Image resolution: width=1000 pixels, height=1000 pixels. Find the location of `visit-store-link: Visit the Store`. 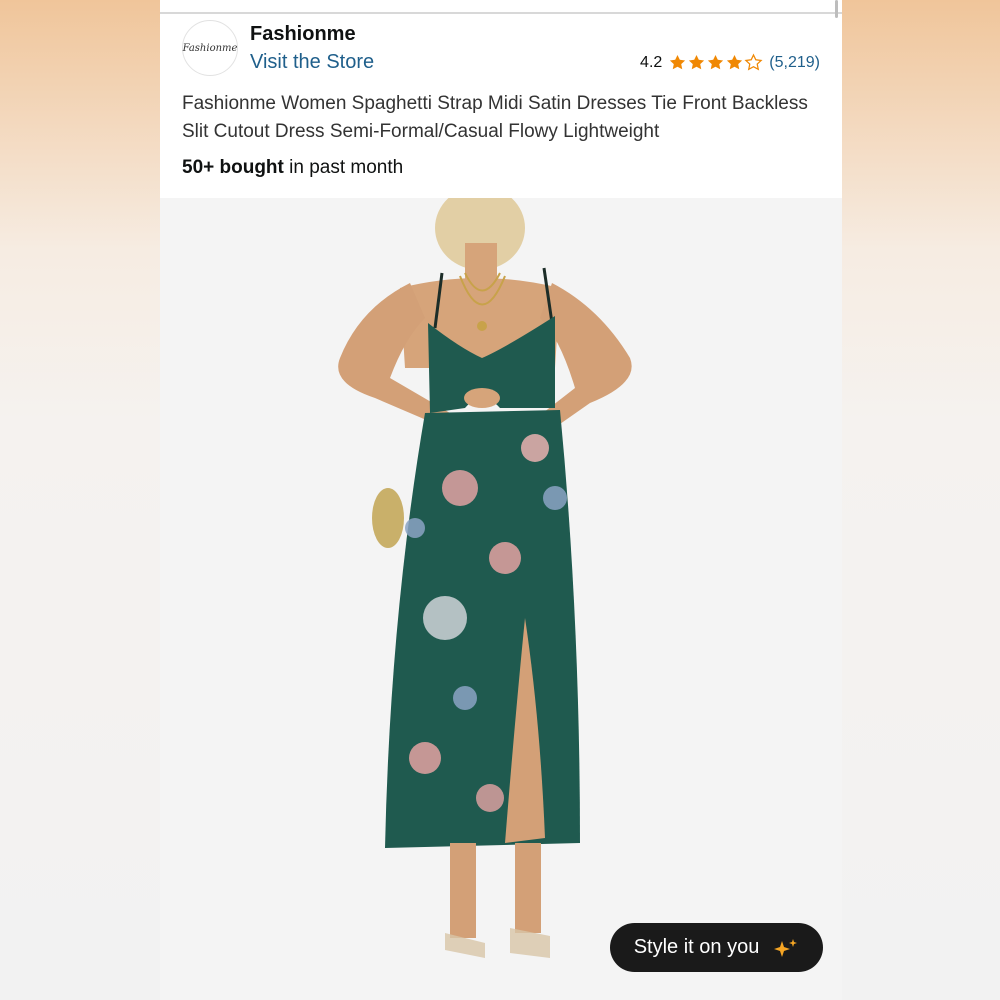

visit-store-link: Visit the Store is located at coordinates (312, 62).